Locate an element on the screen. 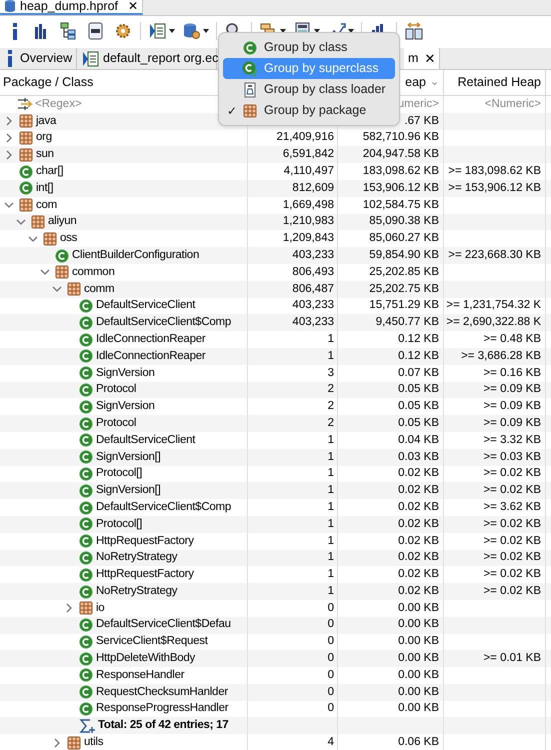 The height and width of the screenshot is (750, 551). tree-item: DefaultServiceClient$Defau is located at coordinates (163, 625).